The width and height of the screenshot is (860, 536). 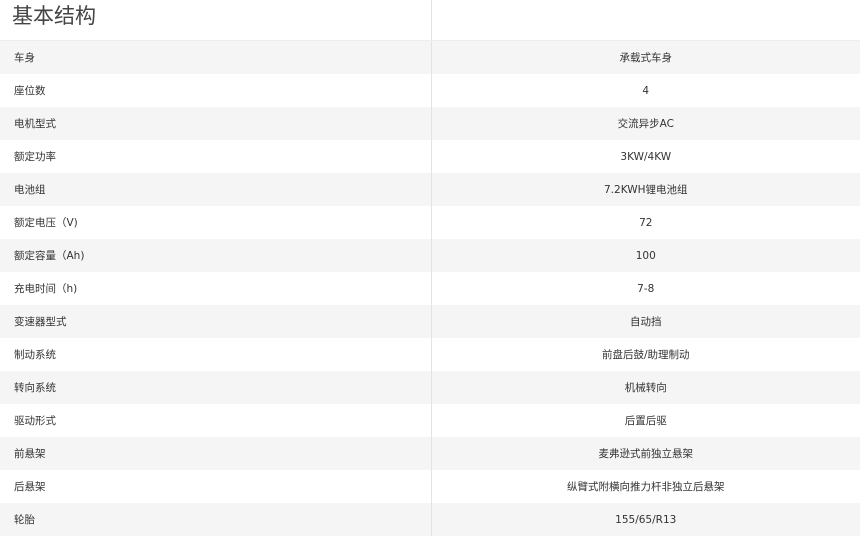 What do you see at coordinates (216, 255) in the screenshot?
I see `row-label: 额定容量（Ah)` at bounding box center [216, 255].